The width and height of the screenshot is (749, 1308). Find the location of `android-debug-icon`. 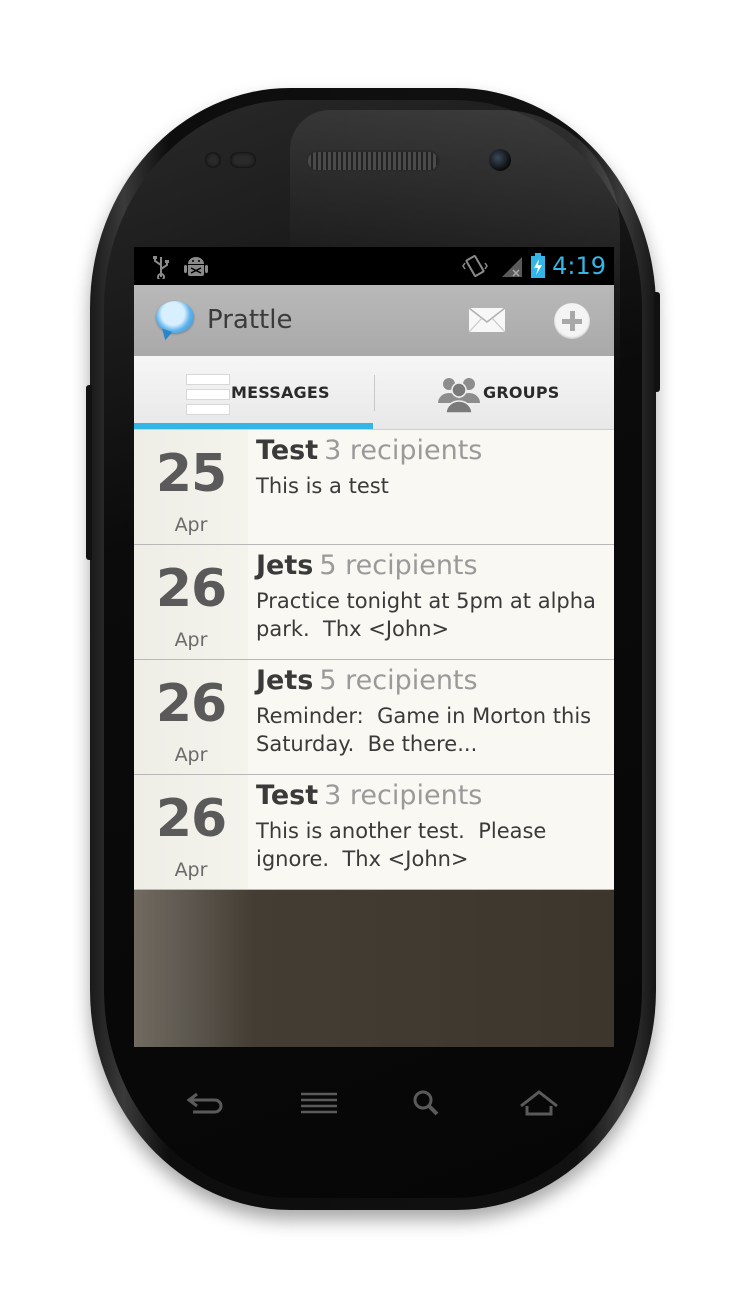

android-debug-icon is located at coordinates (196, 266).